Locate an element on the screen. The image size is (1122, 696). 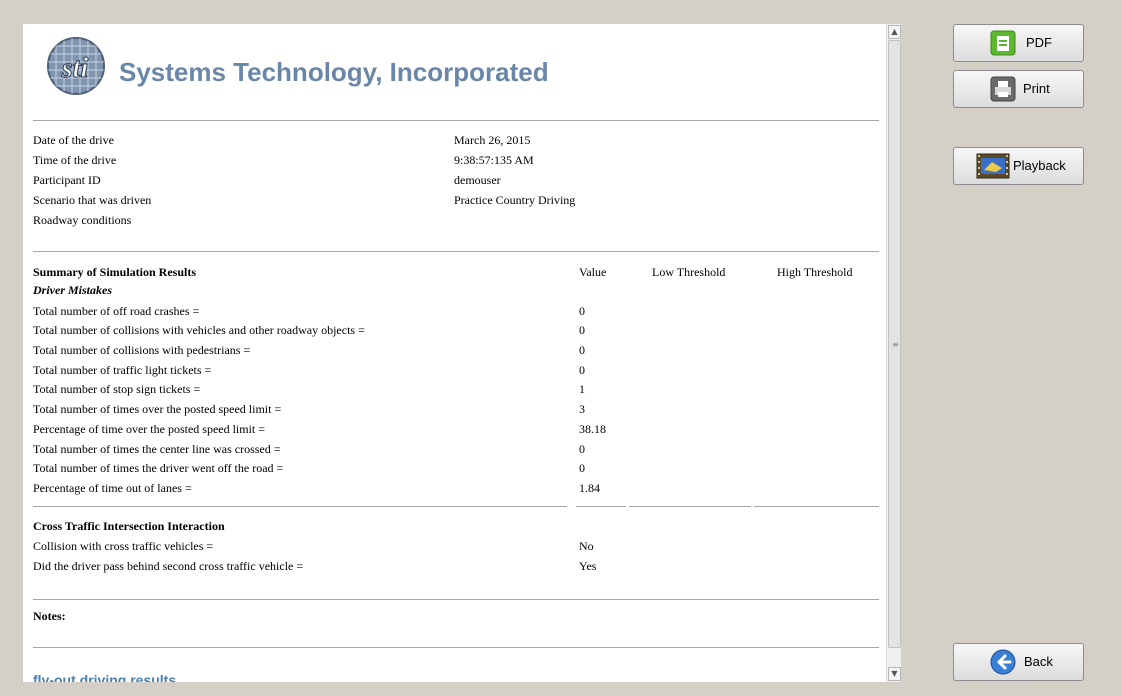
vertical-scrollbar: ▲ ≡ ▼ is located at coordinates (893, 353).